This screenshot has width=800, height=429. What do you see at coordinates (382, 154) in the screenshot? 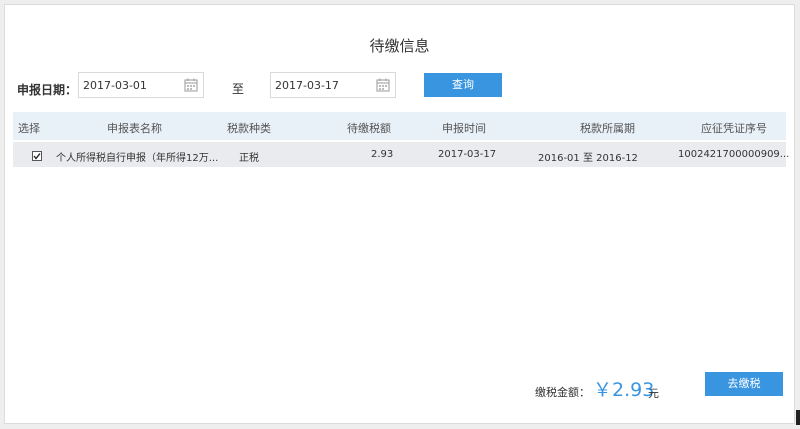
I see `cell-amount: 2.93` at bounding box center [382, 154].